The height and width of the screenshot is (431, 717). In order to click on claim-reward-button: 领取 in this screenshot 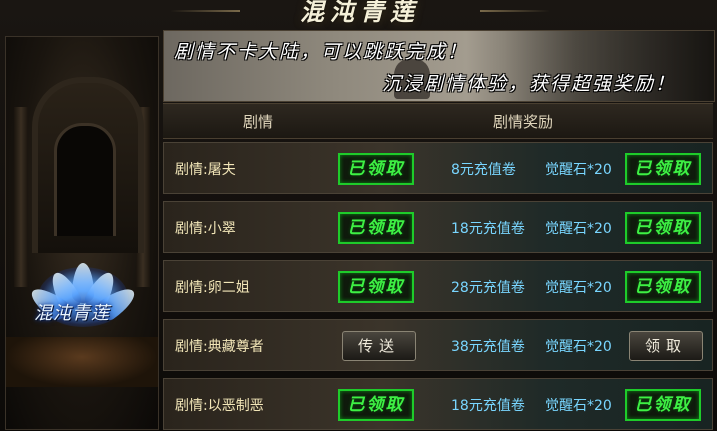, I will do `click(666, 346)`.